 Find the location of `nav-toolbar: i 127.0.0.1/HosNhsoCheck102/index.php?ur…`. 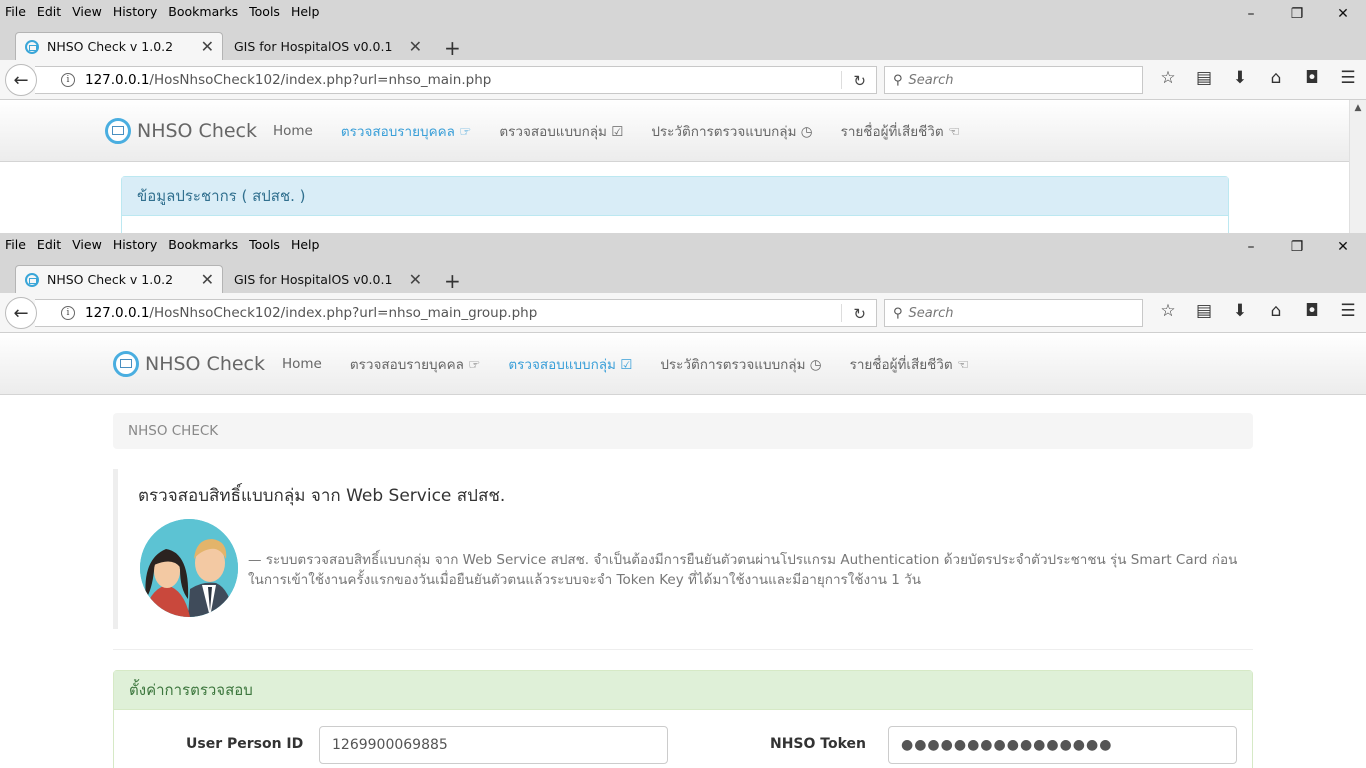

nav-toolbar: i 127.0.0.1/HosNhsoCheck102/index.php?ur… is located at coordinates (683, 80).